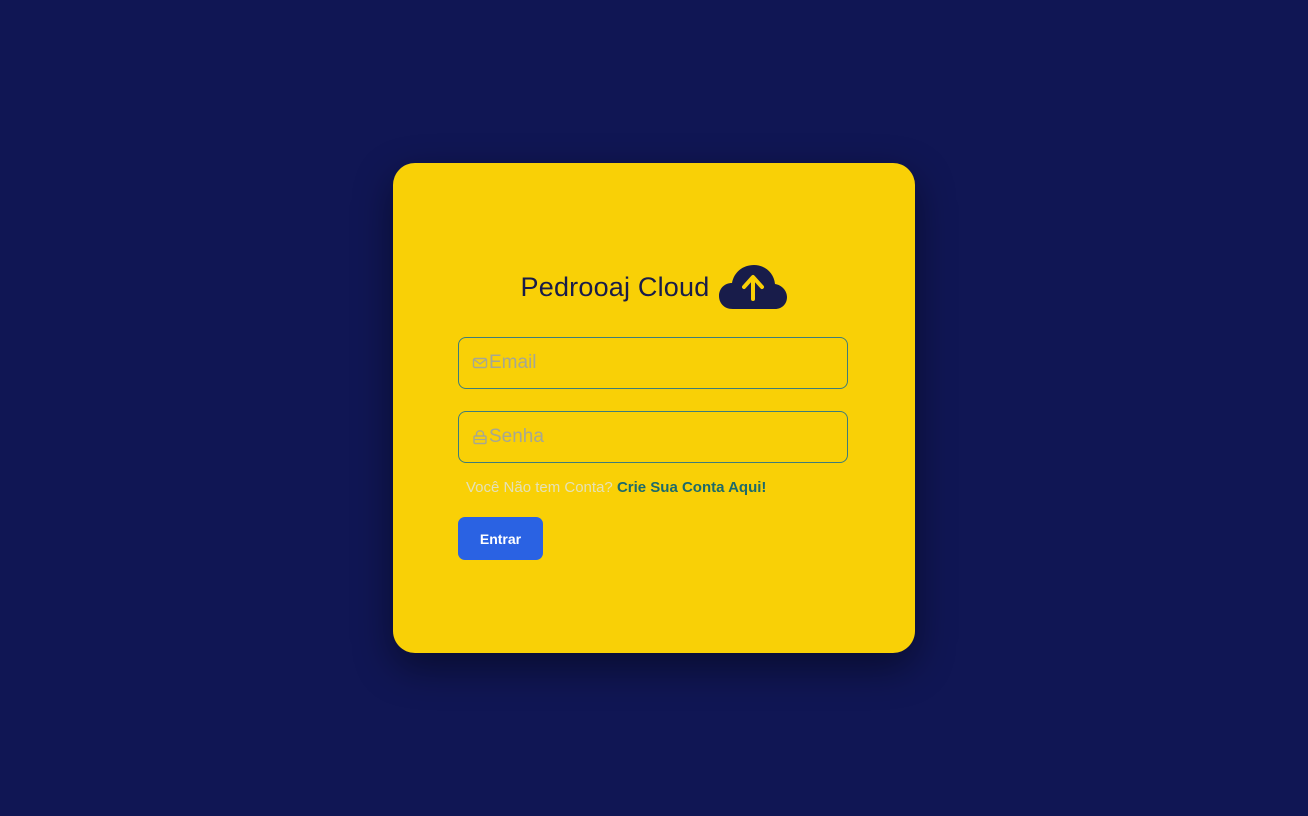 Image resolution: width=1308 pixels, height=816 pixels. I want to click on mail-icon, so click(480, 363).